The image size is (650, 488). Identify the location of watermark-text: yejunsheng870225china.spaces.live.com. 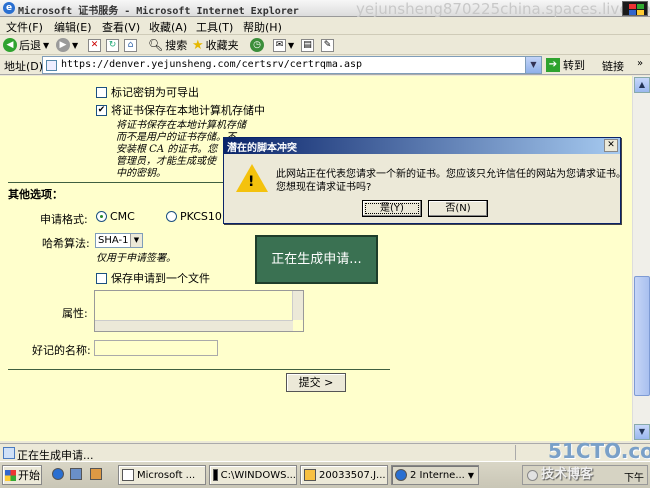
(503, 9).